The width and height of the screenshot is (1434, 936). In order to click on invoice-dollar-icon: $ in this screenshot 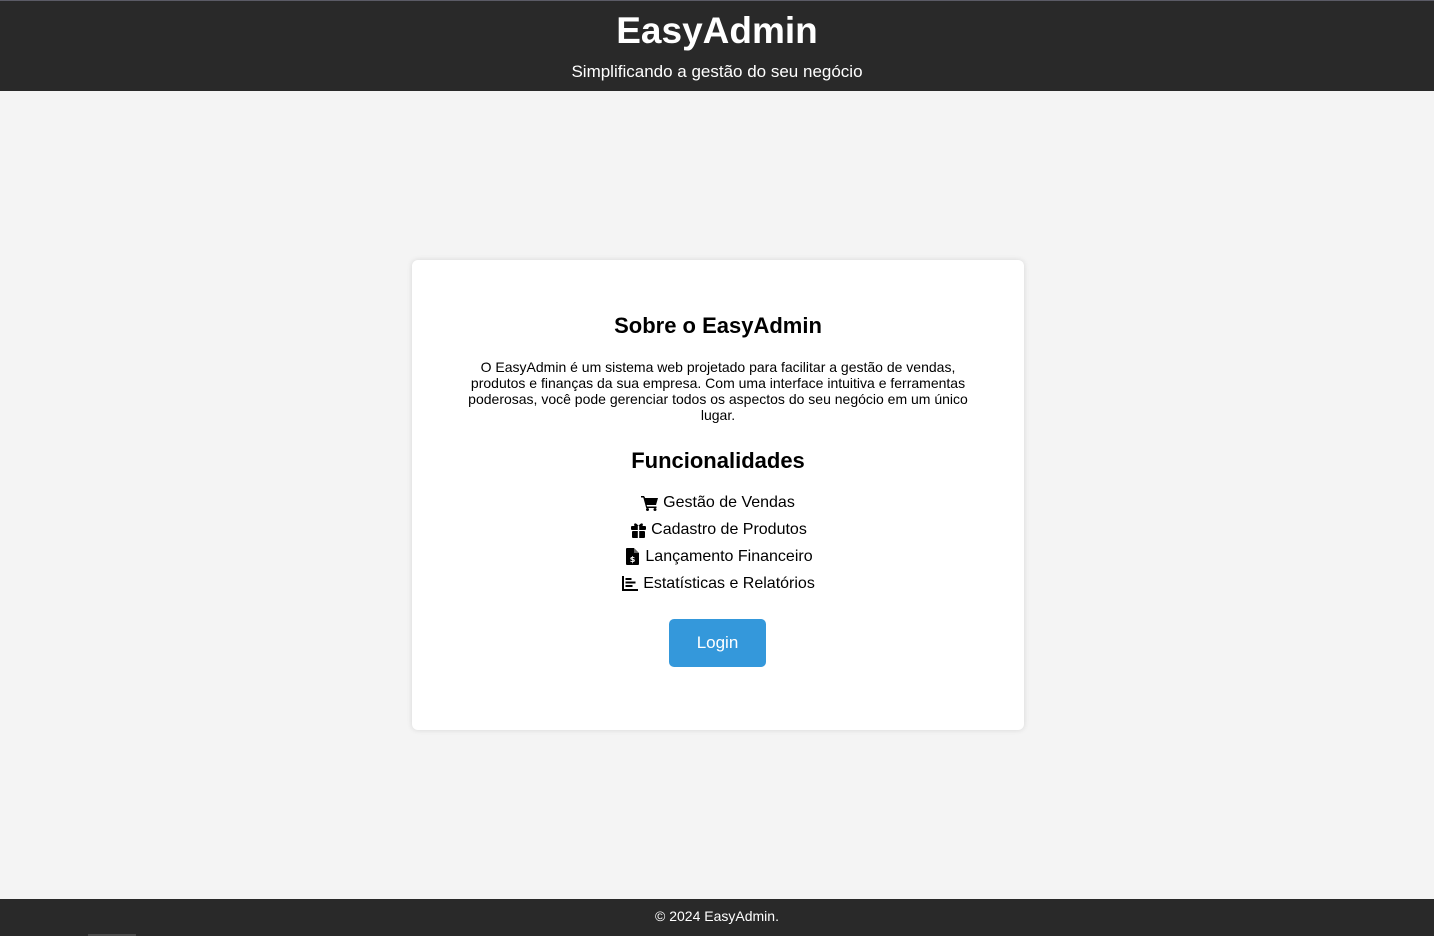, I will do `click(632, 557)`.